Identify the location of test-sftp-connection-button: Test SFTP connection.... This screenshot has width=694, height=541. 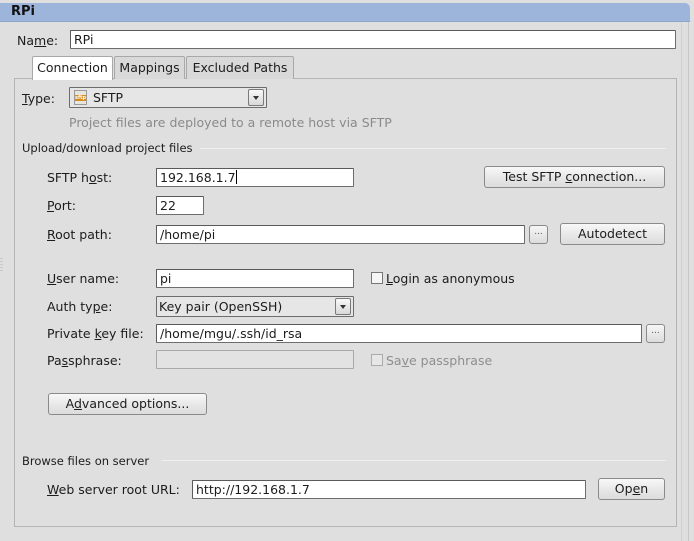
(574, 177).